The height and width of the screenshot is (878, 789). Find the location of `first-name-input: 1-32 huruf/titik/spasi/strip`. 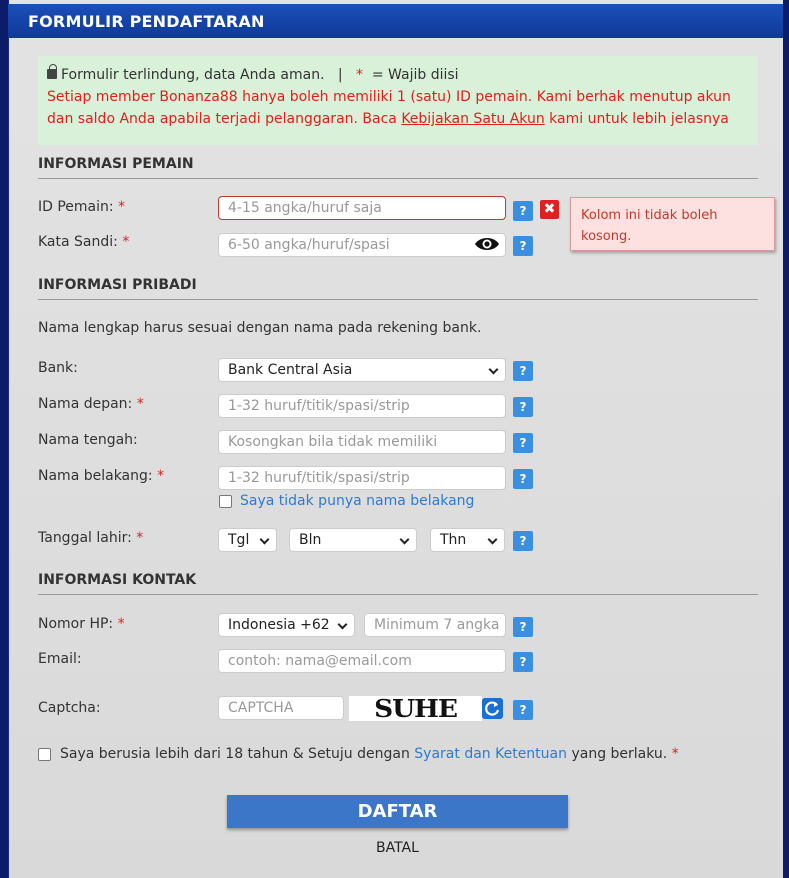

first-name-input: 1-32 huruf/titik/spasi/strip is located at coordinates (362, 406).